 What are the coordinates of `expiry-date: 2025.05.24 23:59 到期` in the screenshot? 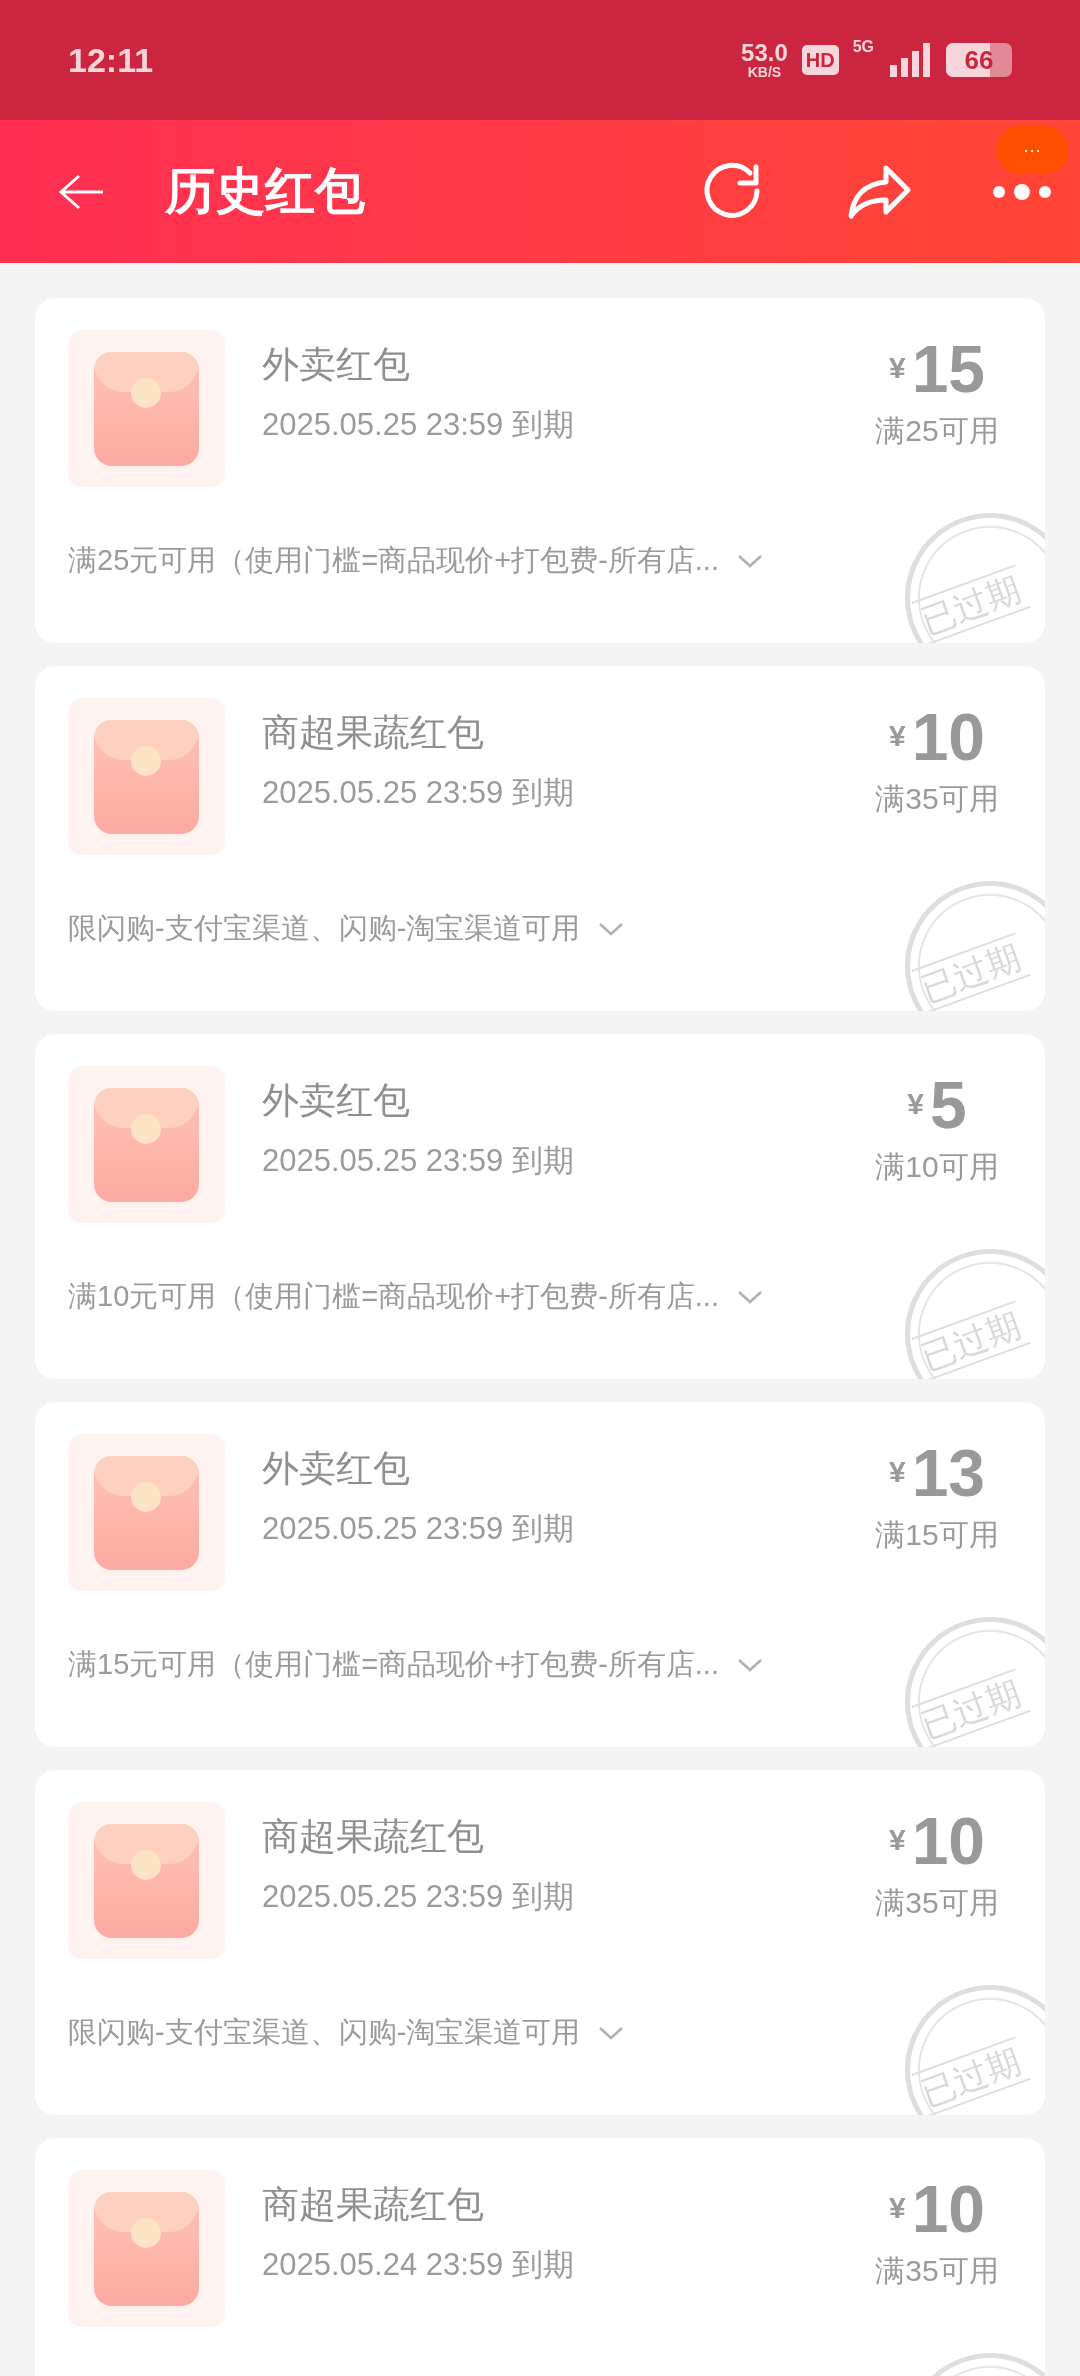 It's located at (418, 2265).